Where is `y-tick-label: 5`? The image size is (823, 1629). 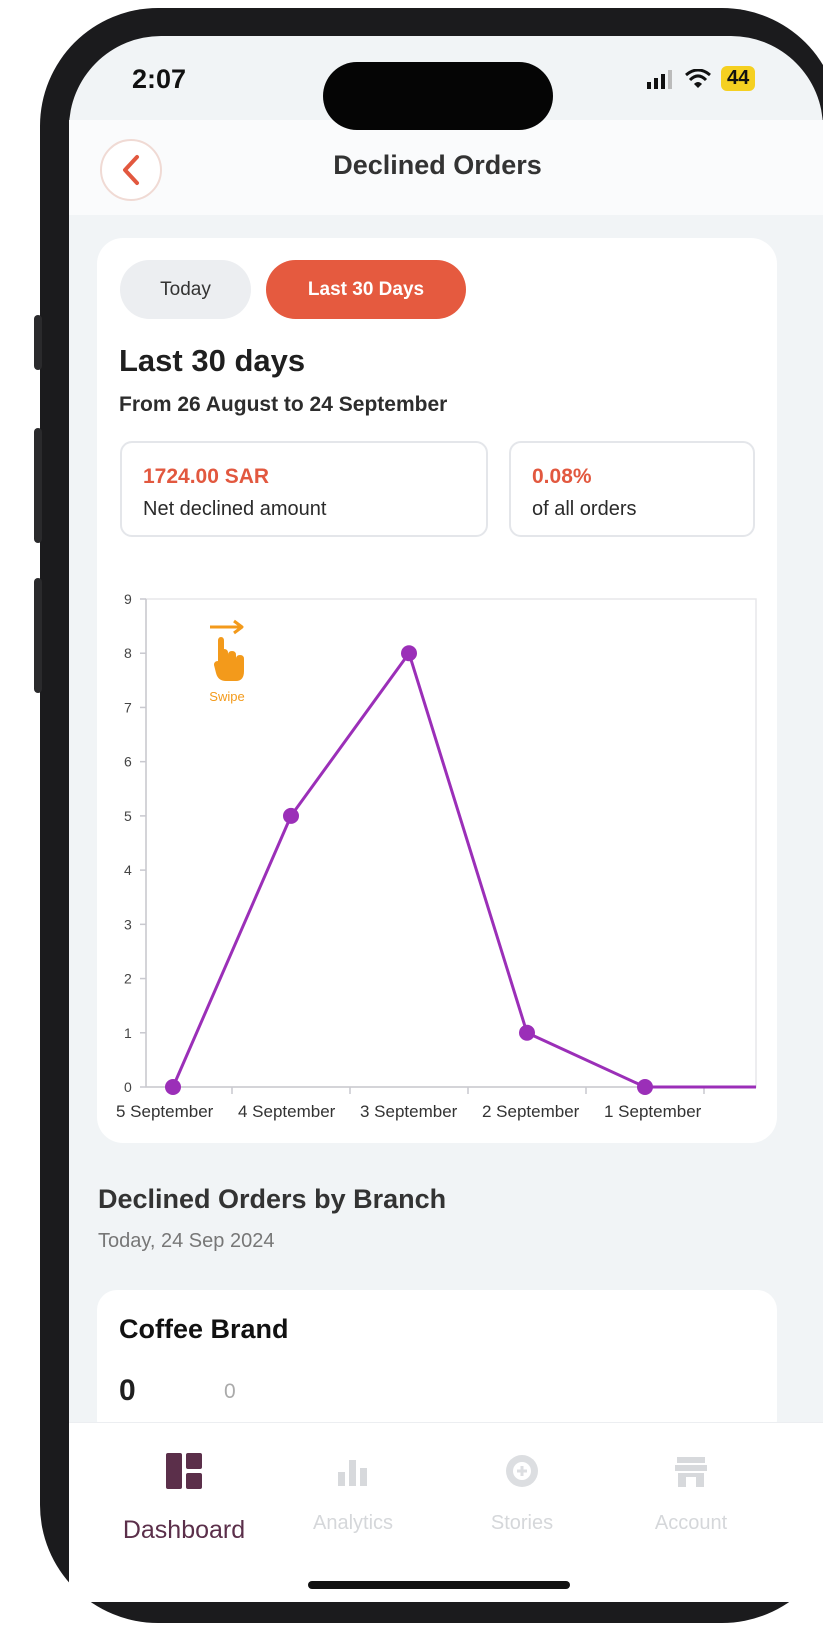 y-tick-label: 5 is located at coordinates (128, 816).